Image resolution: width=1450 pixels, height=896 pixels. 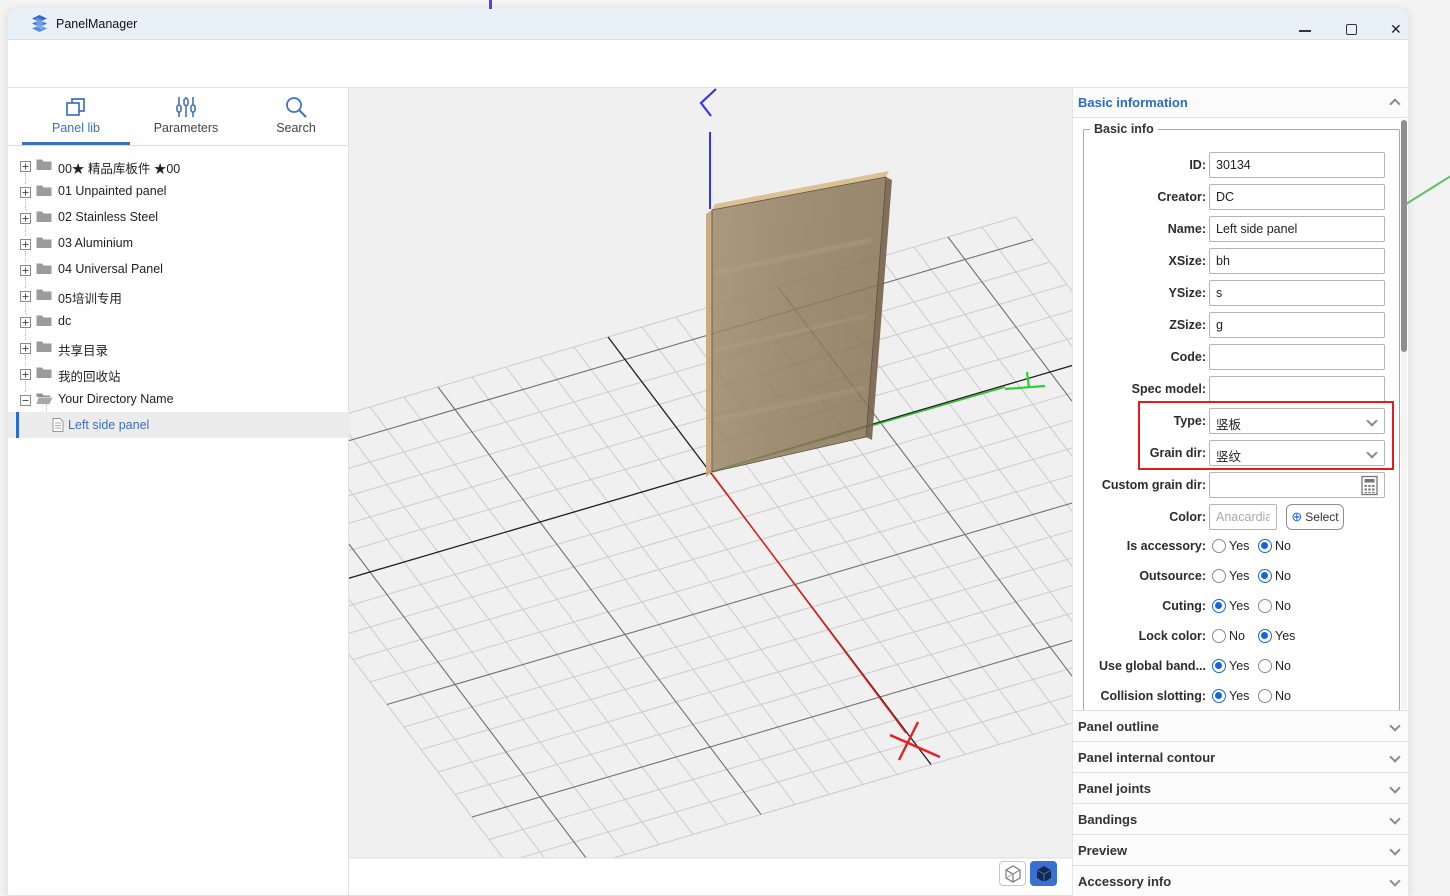 What do you see at coordinates (178, 347) in the screenshot?
I see `tree-item-item: 共享目录` at bounding box center [178, 347].